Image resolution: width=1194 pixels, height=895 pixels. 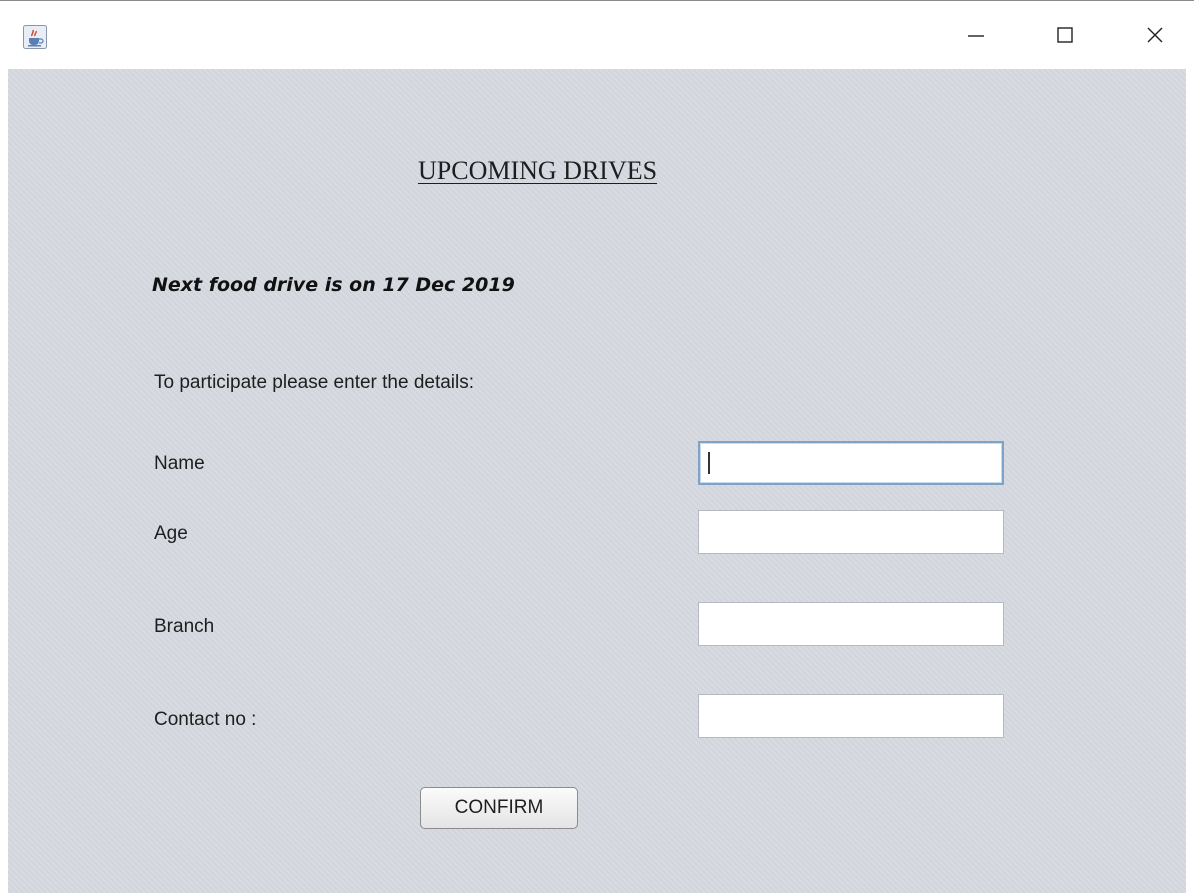 I want to click on age-field, so click(x=851, y=532).